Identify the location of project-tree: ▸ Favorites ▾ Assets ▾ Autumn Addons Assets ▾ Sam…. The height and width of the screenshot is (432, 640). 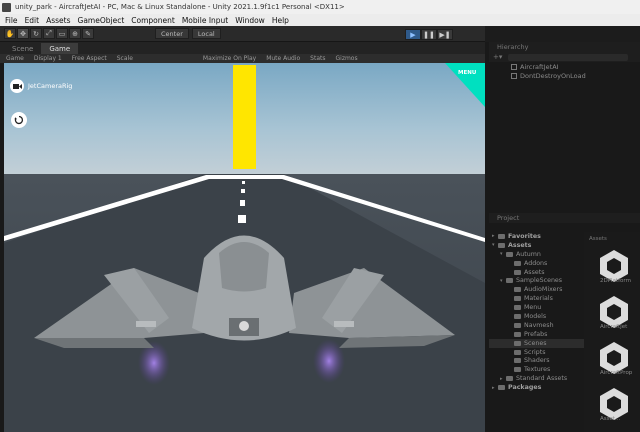
(536, 332).